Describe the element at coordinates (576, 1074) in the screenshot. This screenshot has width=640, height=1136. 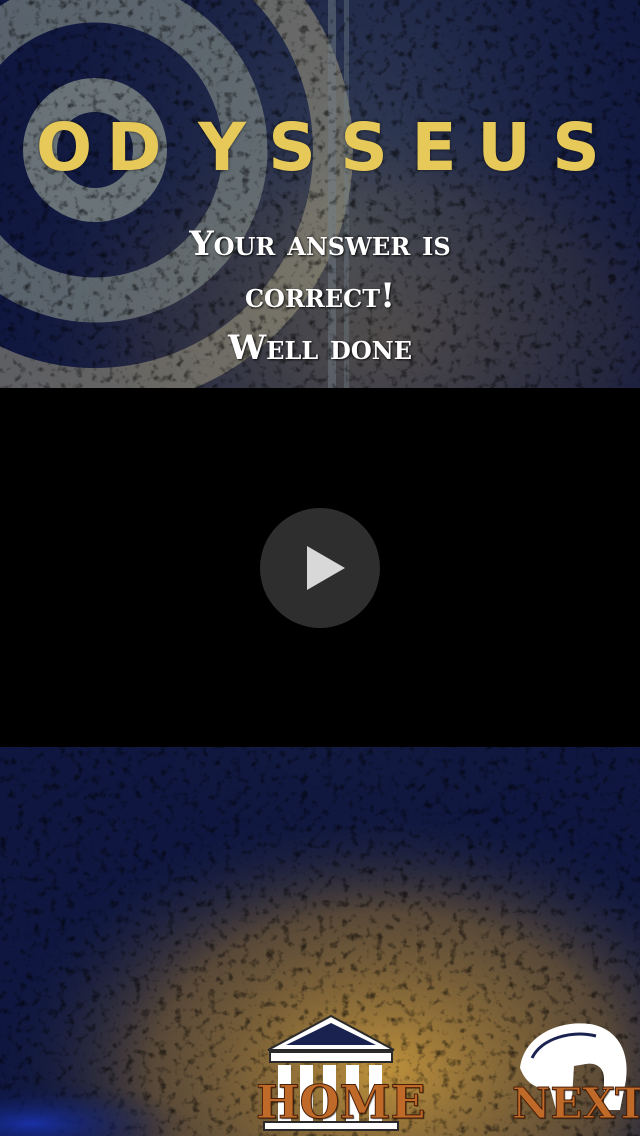
I see `next-button: NEXT` at that location.